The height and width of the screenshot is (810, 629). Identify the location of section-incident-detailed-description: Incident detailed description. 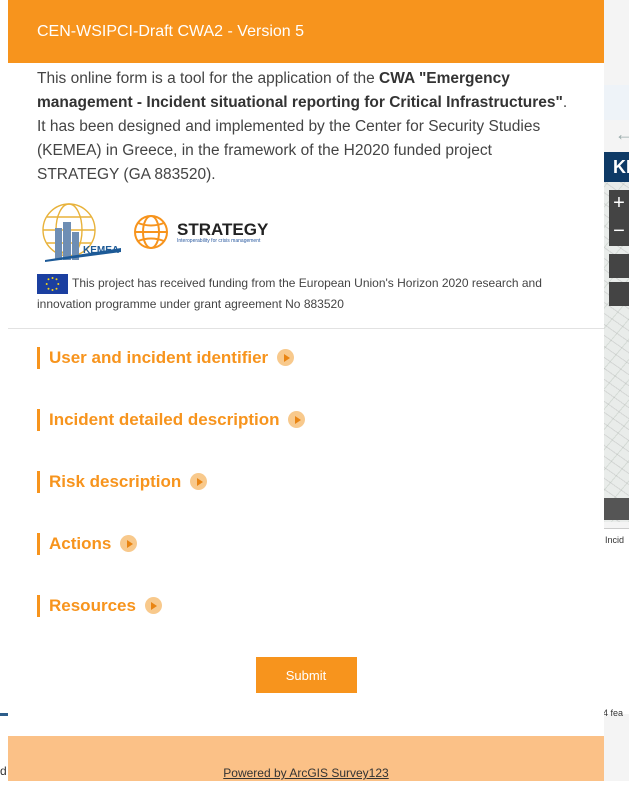
(306, 419).